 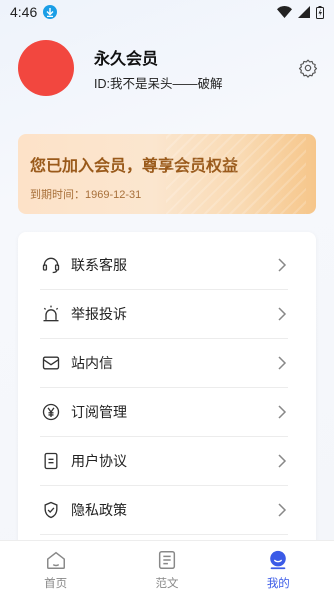 I want to click on settings-gear-icon, so click(x=308, y=68).